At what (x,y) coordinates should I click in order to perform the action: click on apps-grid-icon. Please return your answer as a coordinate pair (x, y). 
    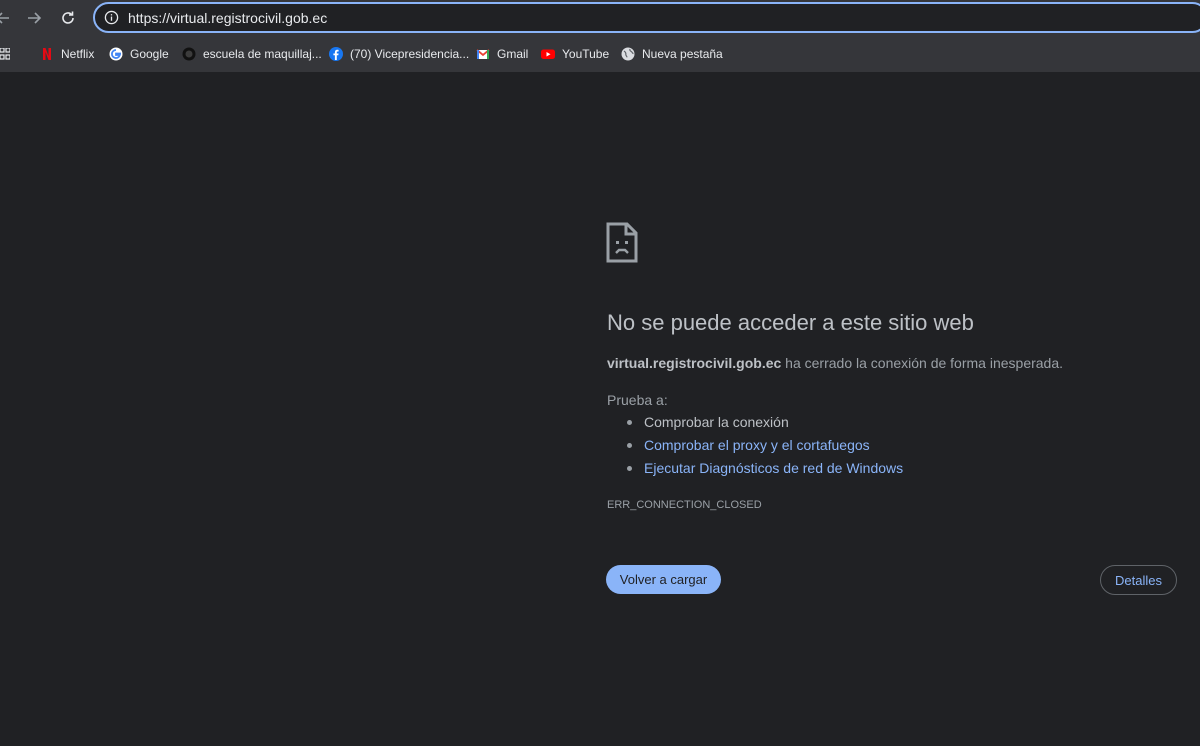
    Looking at the image, I should click on (5, 54).